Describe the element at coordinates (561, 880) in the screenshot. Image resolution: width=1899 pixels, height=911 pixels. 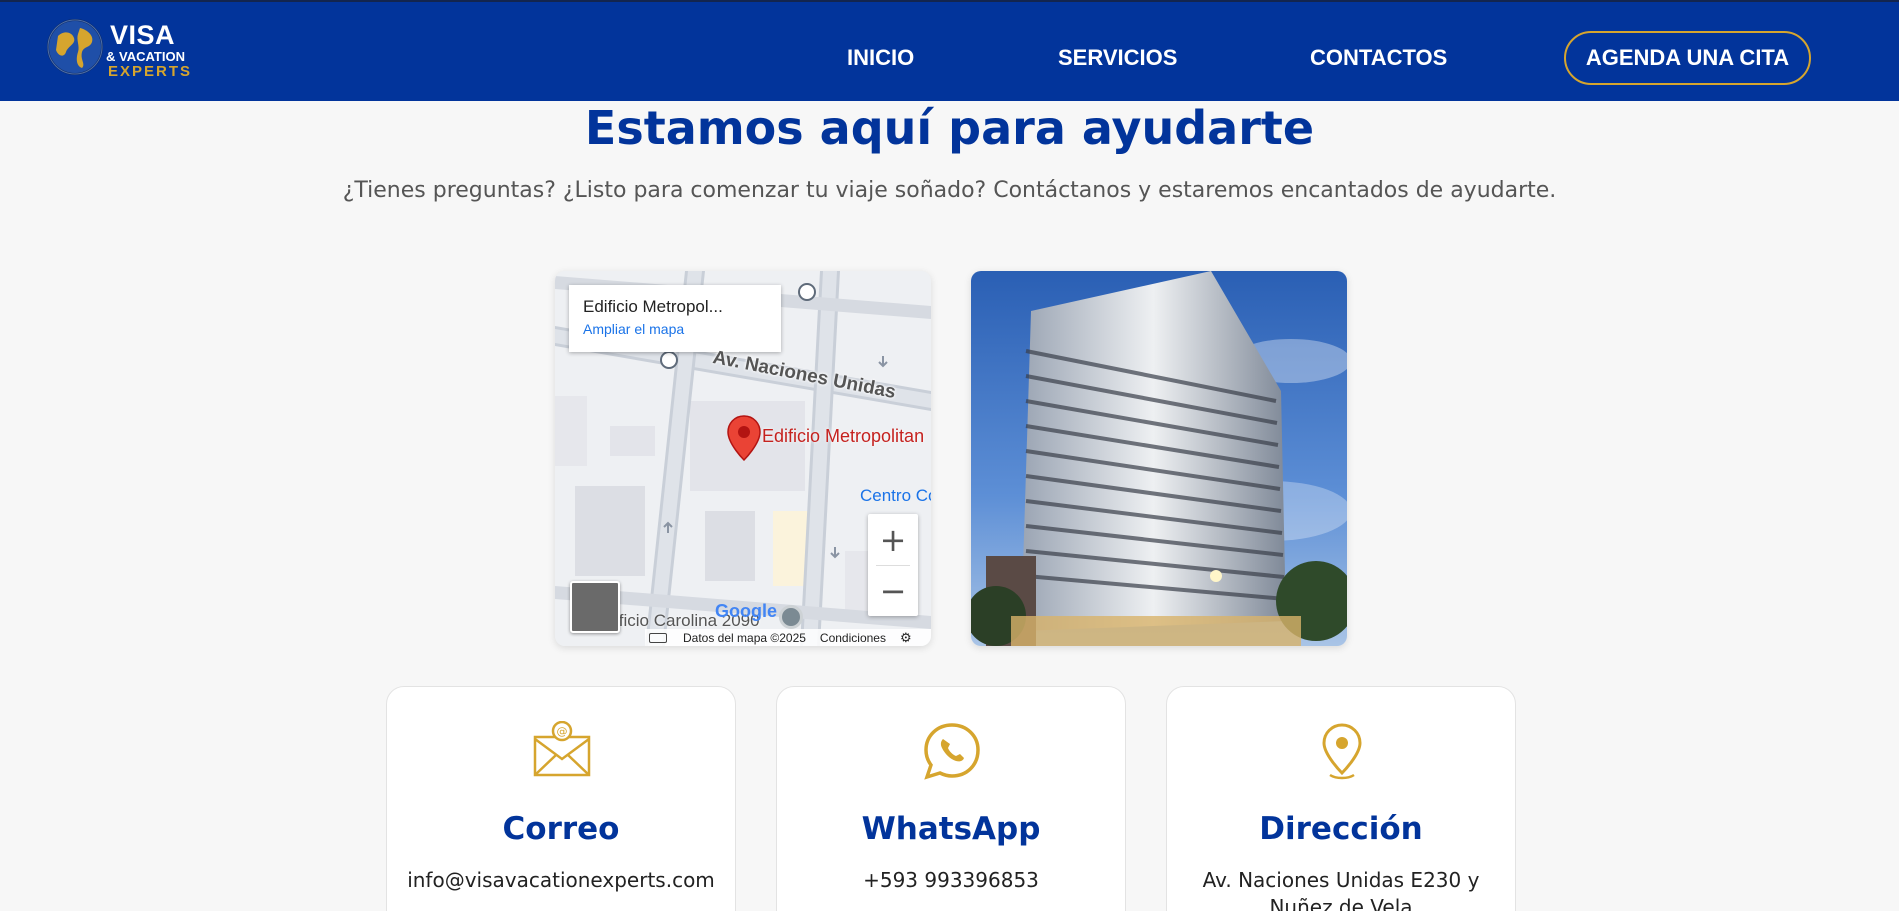
I see `email-address: info@visavacationexperts.com` at that location.